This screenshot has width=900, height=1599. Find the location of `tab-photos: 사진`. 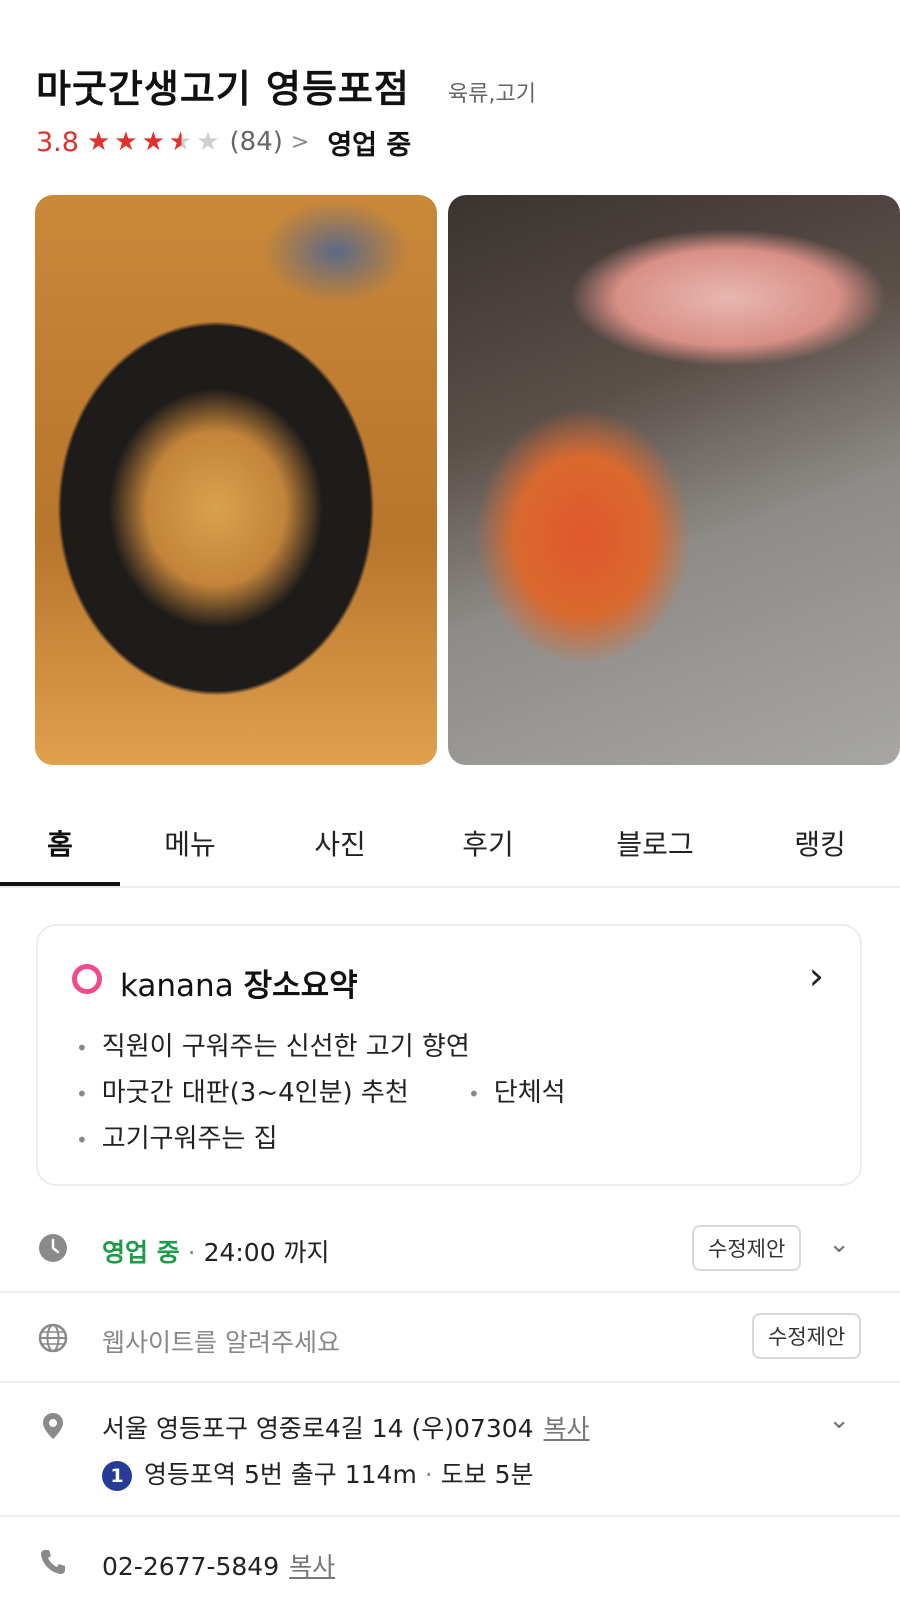

tab-photos: 사진 is located at coordinates (340, 843).